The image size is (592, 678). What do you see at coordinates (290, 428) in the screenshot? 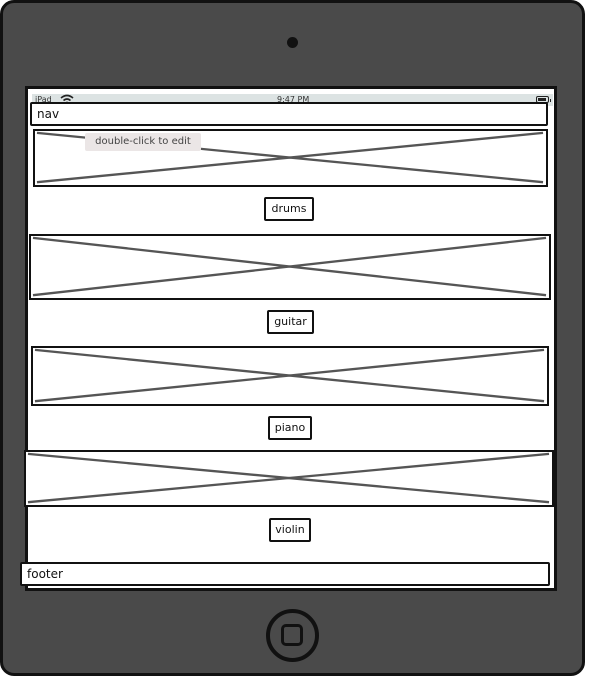
I see `piano-button: piano` at bounding box center [290, 428].